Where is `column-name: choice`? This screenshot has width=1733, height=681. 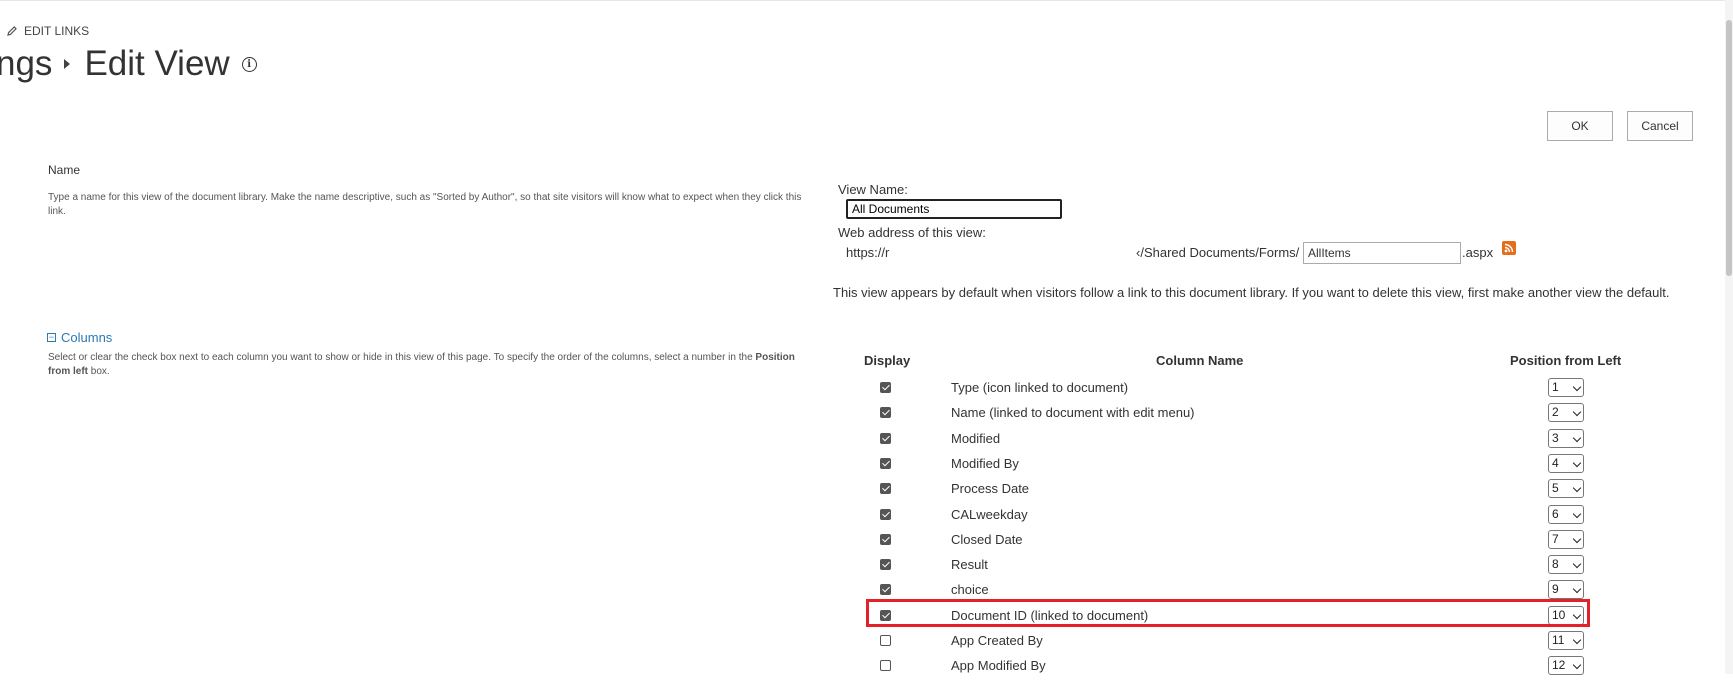
column-name: choice is located at coordinates (970, 590).